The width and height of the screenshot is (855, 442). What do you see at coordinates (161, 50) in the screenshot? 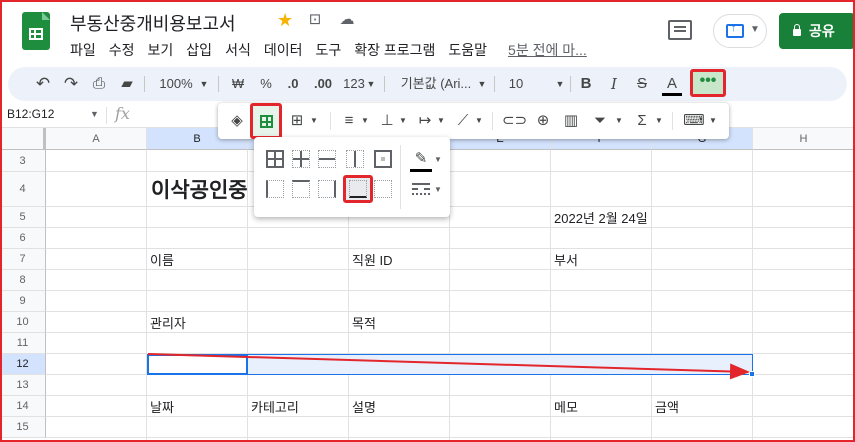
I see `menu-view: 보기` at bounding box center [161, 50].